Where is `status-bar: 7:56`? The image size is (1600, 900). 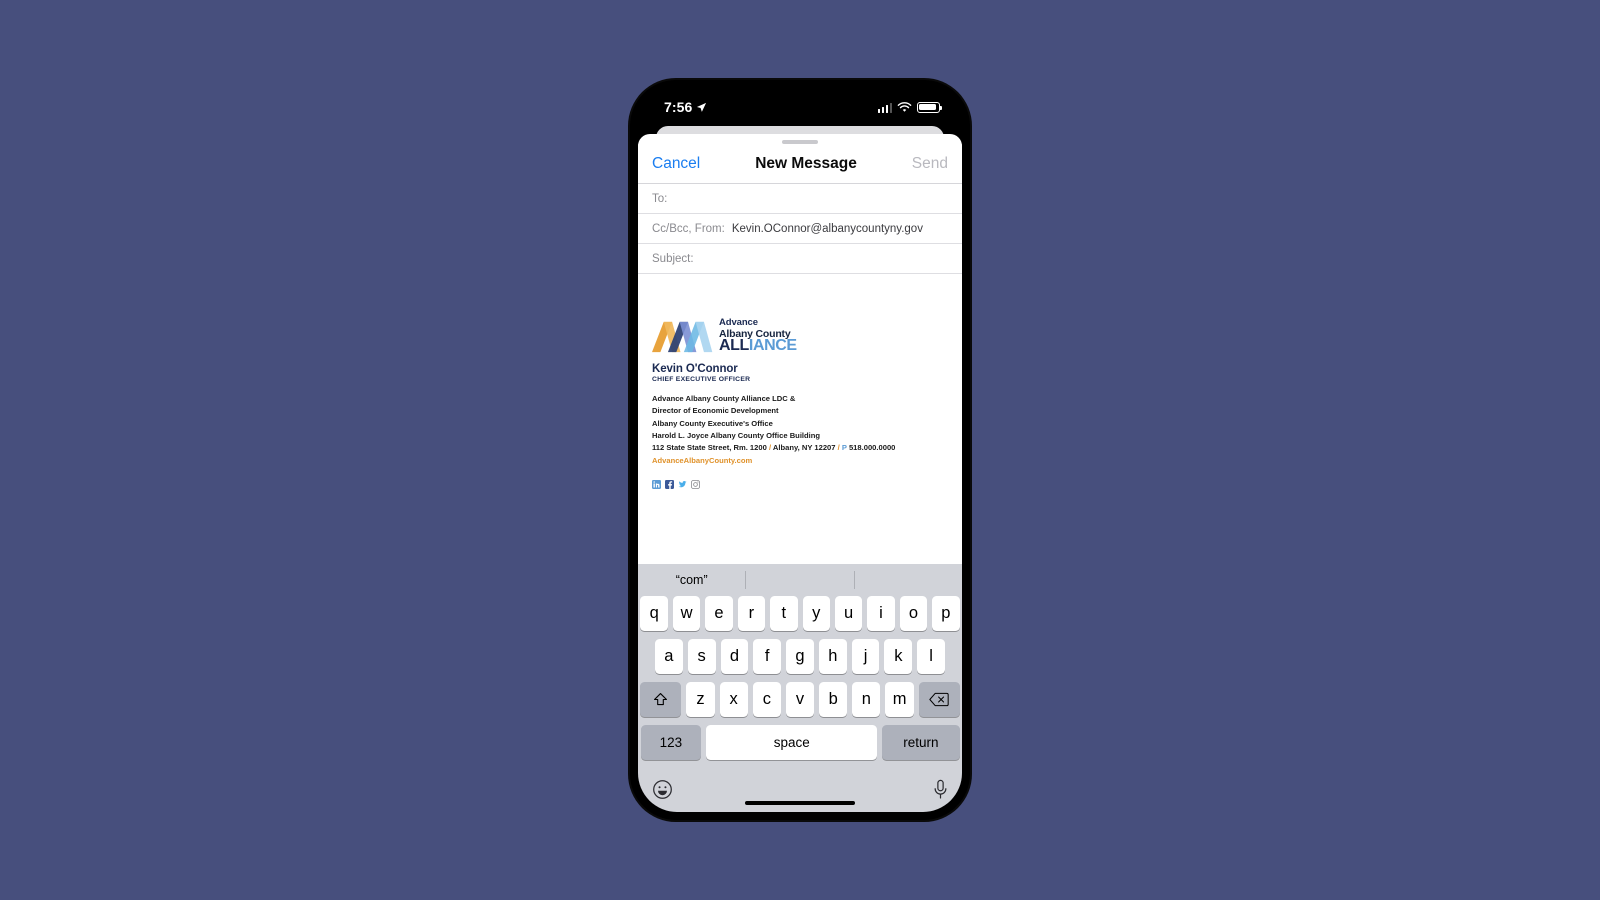 status-bar: 7:56 is located at coordinates (800, 107).